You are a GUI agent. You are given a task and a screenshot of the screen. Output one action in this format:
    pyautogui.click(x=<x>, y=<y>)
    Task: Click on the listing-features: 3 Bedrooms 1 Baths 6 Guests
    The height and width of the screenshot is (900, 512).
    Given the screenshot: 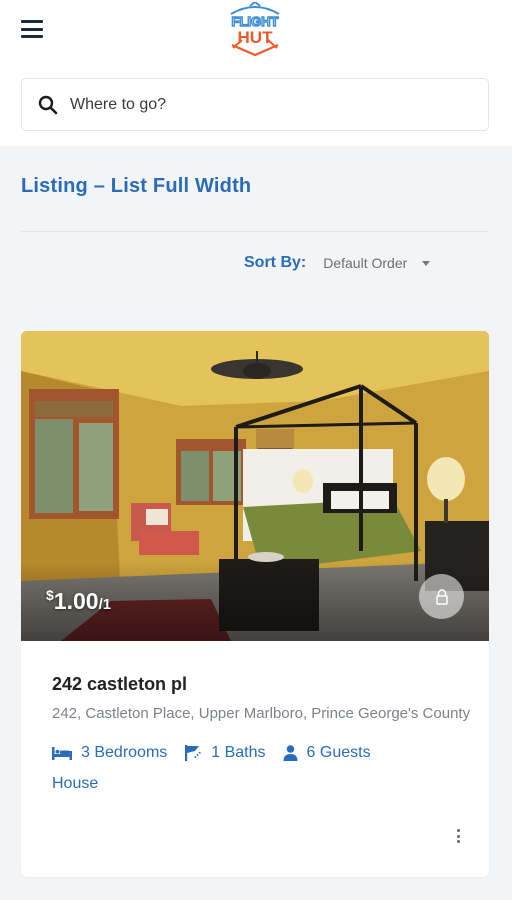 What is the action you would take?
    pyautogui.click(x=220, y=753)
    